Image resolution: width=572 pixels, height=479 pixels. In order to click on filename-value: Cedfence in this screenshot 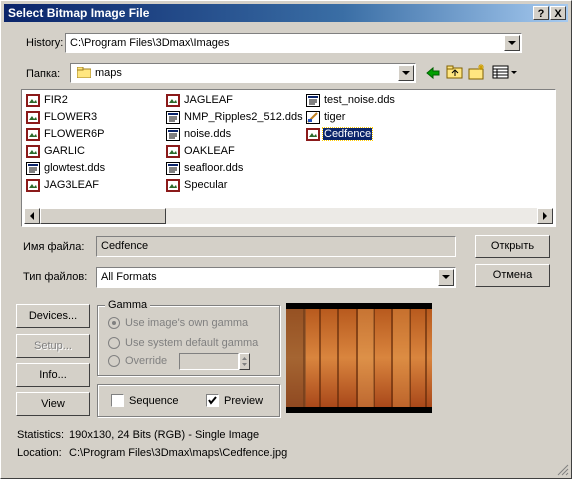, I will do `click(125, 246)`.